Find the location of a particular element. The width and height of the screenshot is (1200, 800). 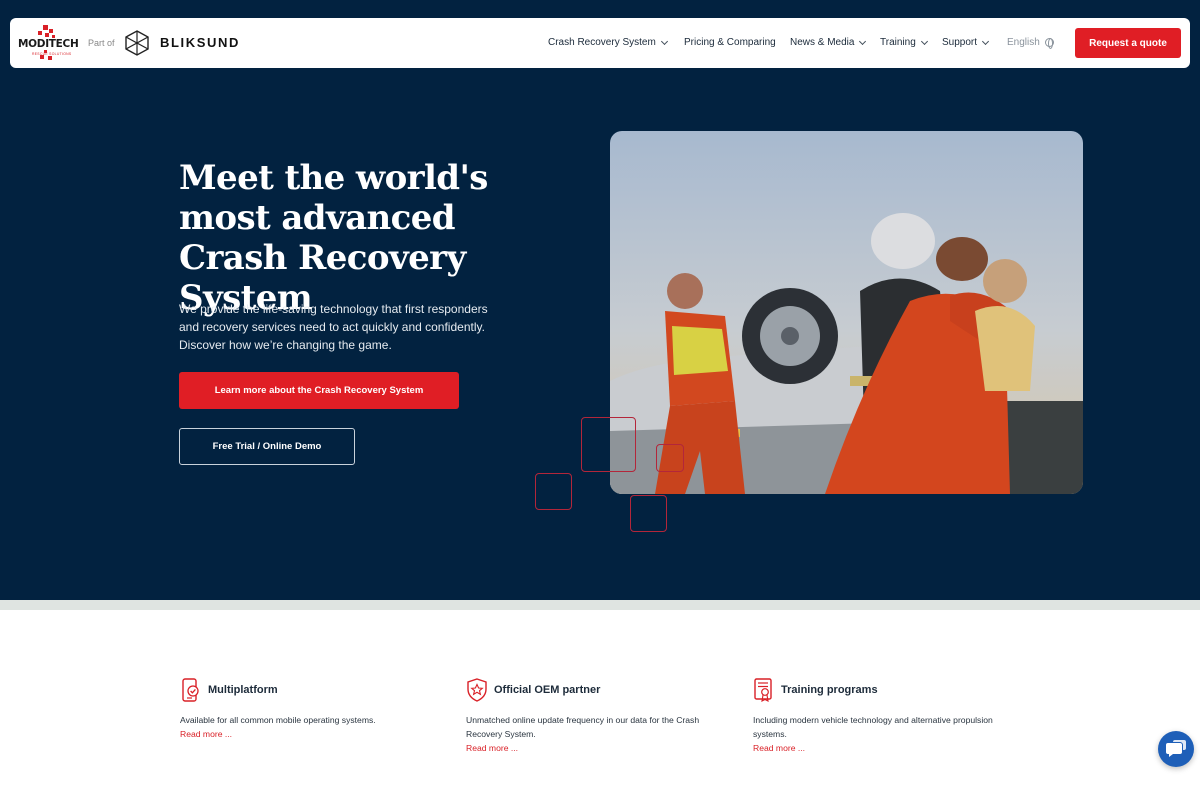

chat-widget-button is located at coordinates (1176, 749).